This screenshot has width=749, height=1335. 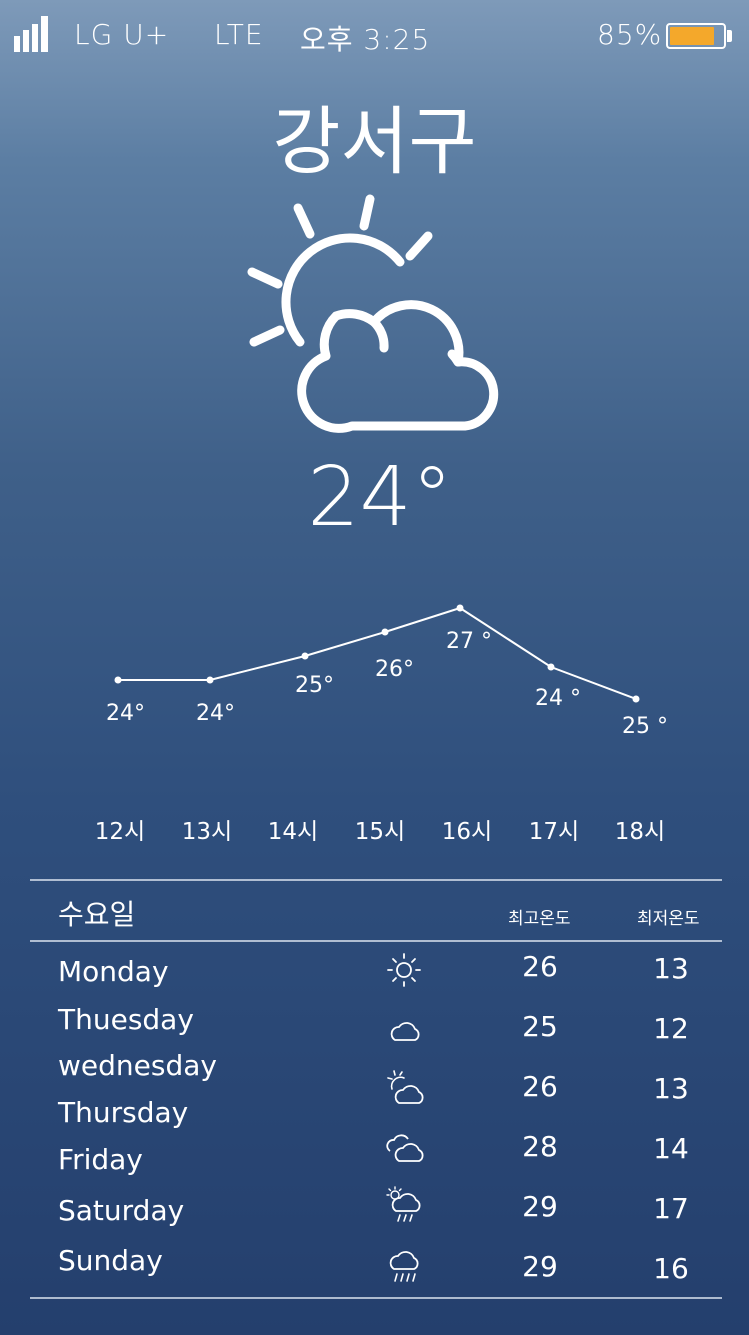 What do you see at coordinates (100, 1159) in the screenshot?
I see `forecast-day-name: Friday` at bounding box center [100, 1159].